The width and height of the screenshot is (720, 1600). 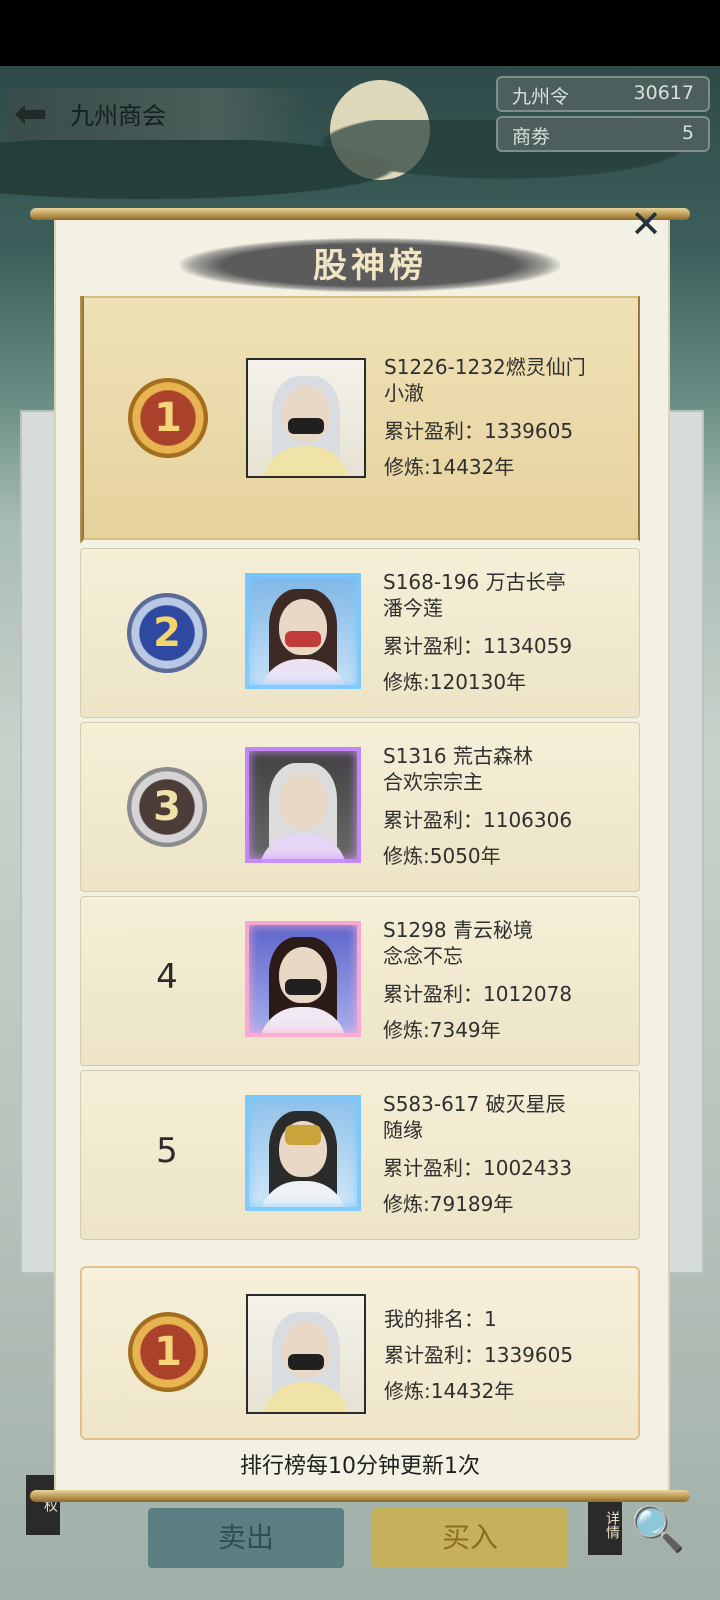 I want to click on modal-title: 股神榜, so click(x=370, y=266).